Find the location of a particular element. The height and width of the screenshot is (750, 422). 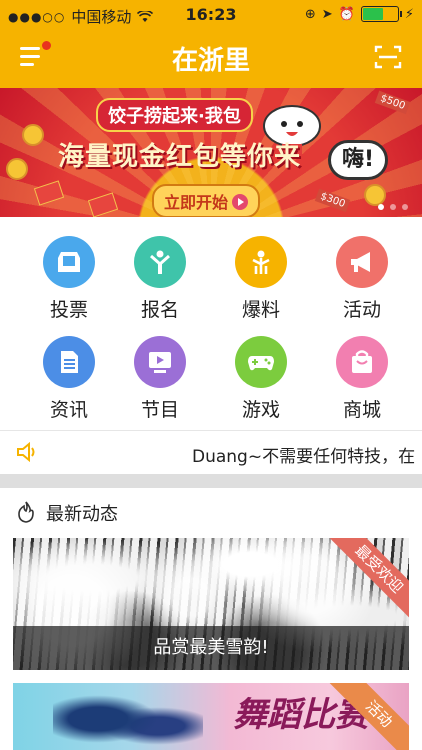

battery-fill is located at coordinates (373, 14).